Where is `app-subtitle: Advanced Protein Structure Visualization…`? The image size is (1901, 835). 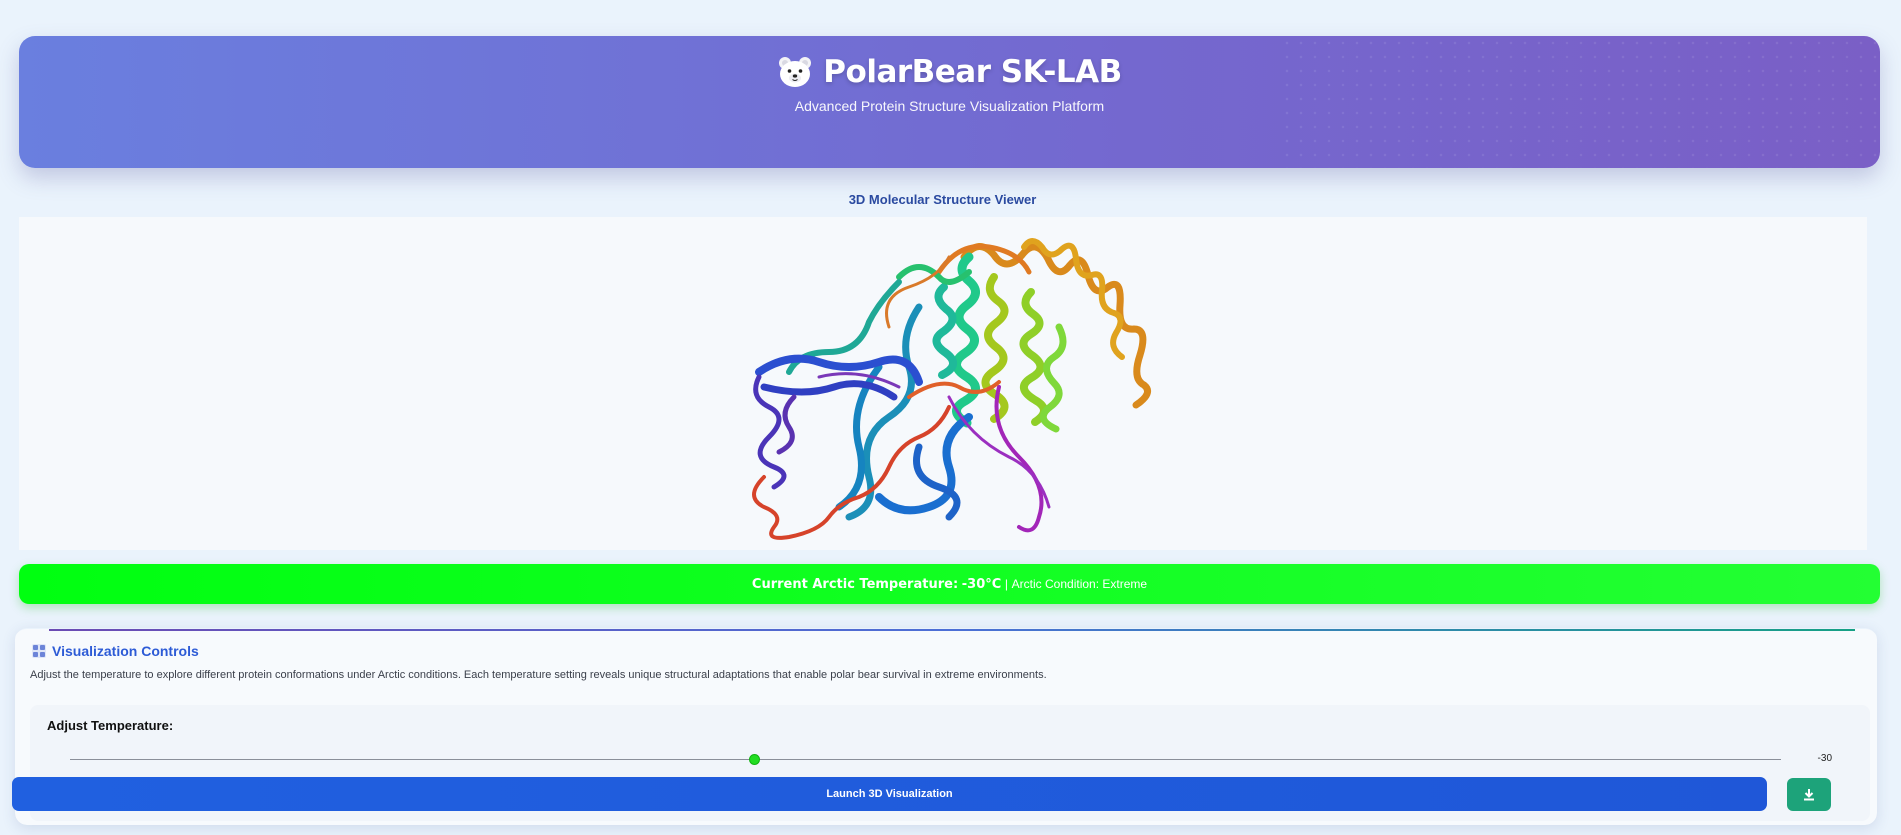
app-subtitle: Advanced Protein Structure Visualization… is located at coordinates (949, 106).